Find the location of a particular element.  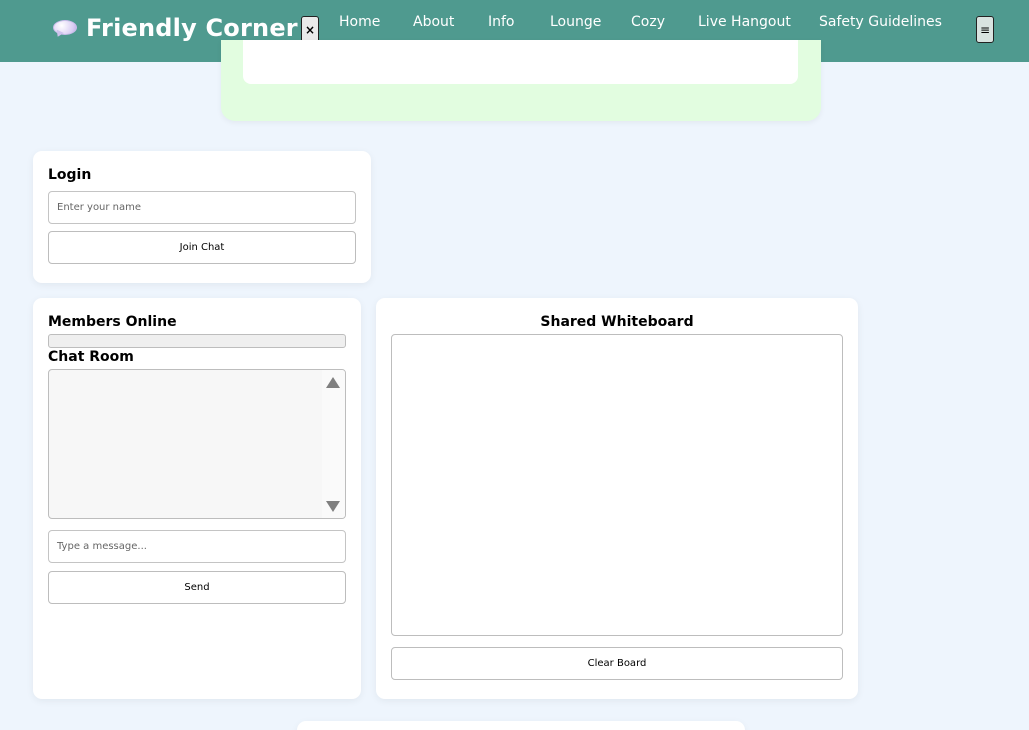

members-list is located at coordinates (197, 341).